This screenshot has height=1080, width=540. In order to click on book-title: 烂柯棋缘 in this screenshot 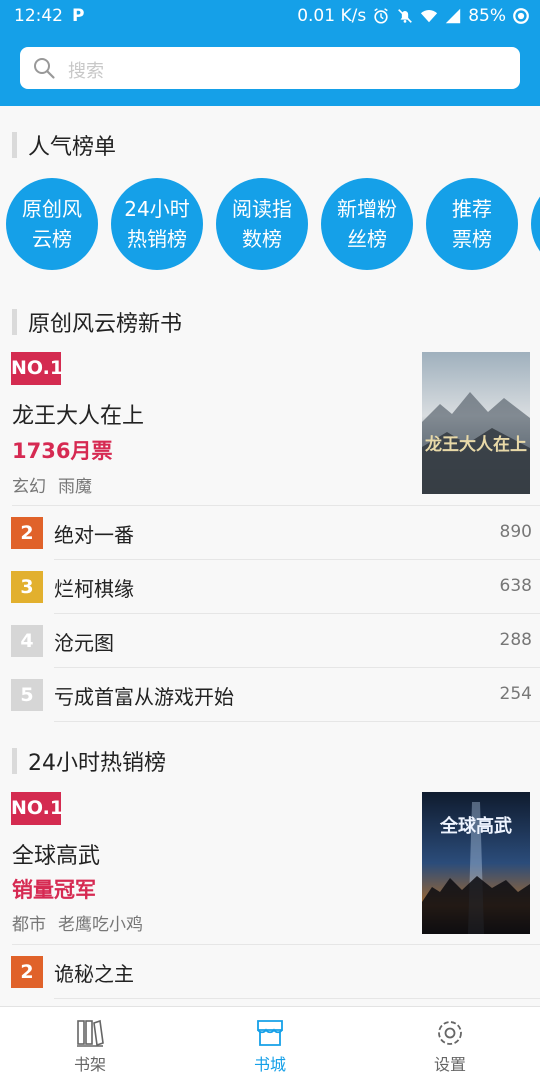, I will do `click(94, 589)`.